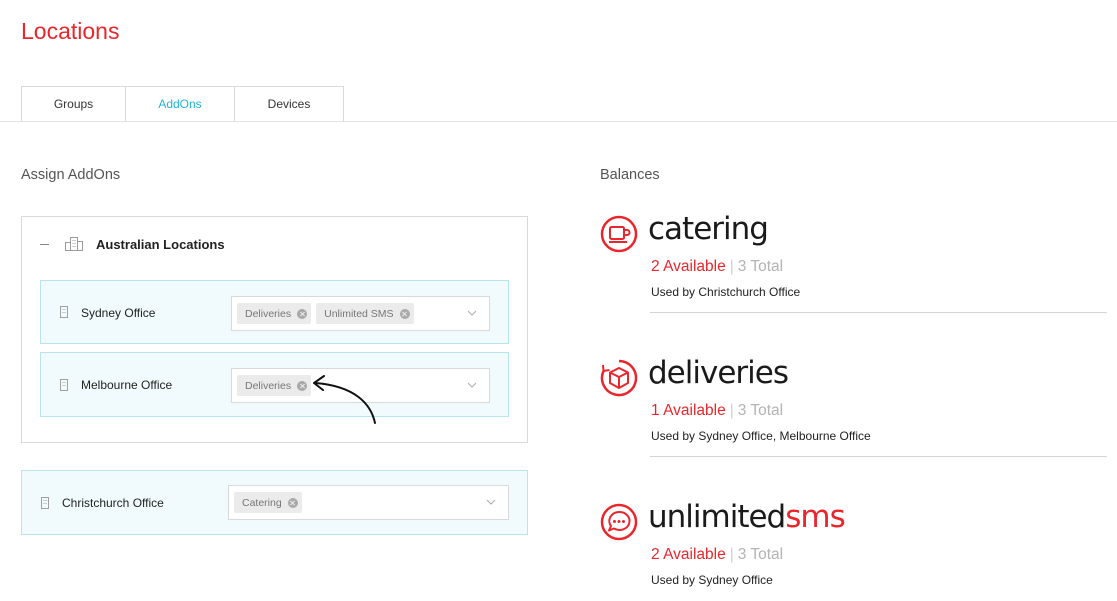  I want to click on used-by: Used by Christchurch Office, so click(726, 292).